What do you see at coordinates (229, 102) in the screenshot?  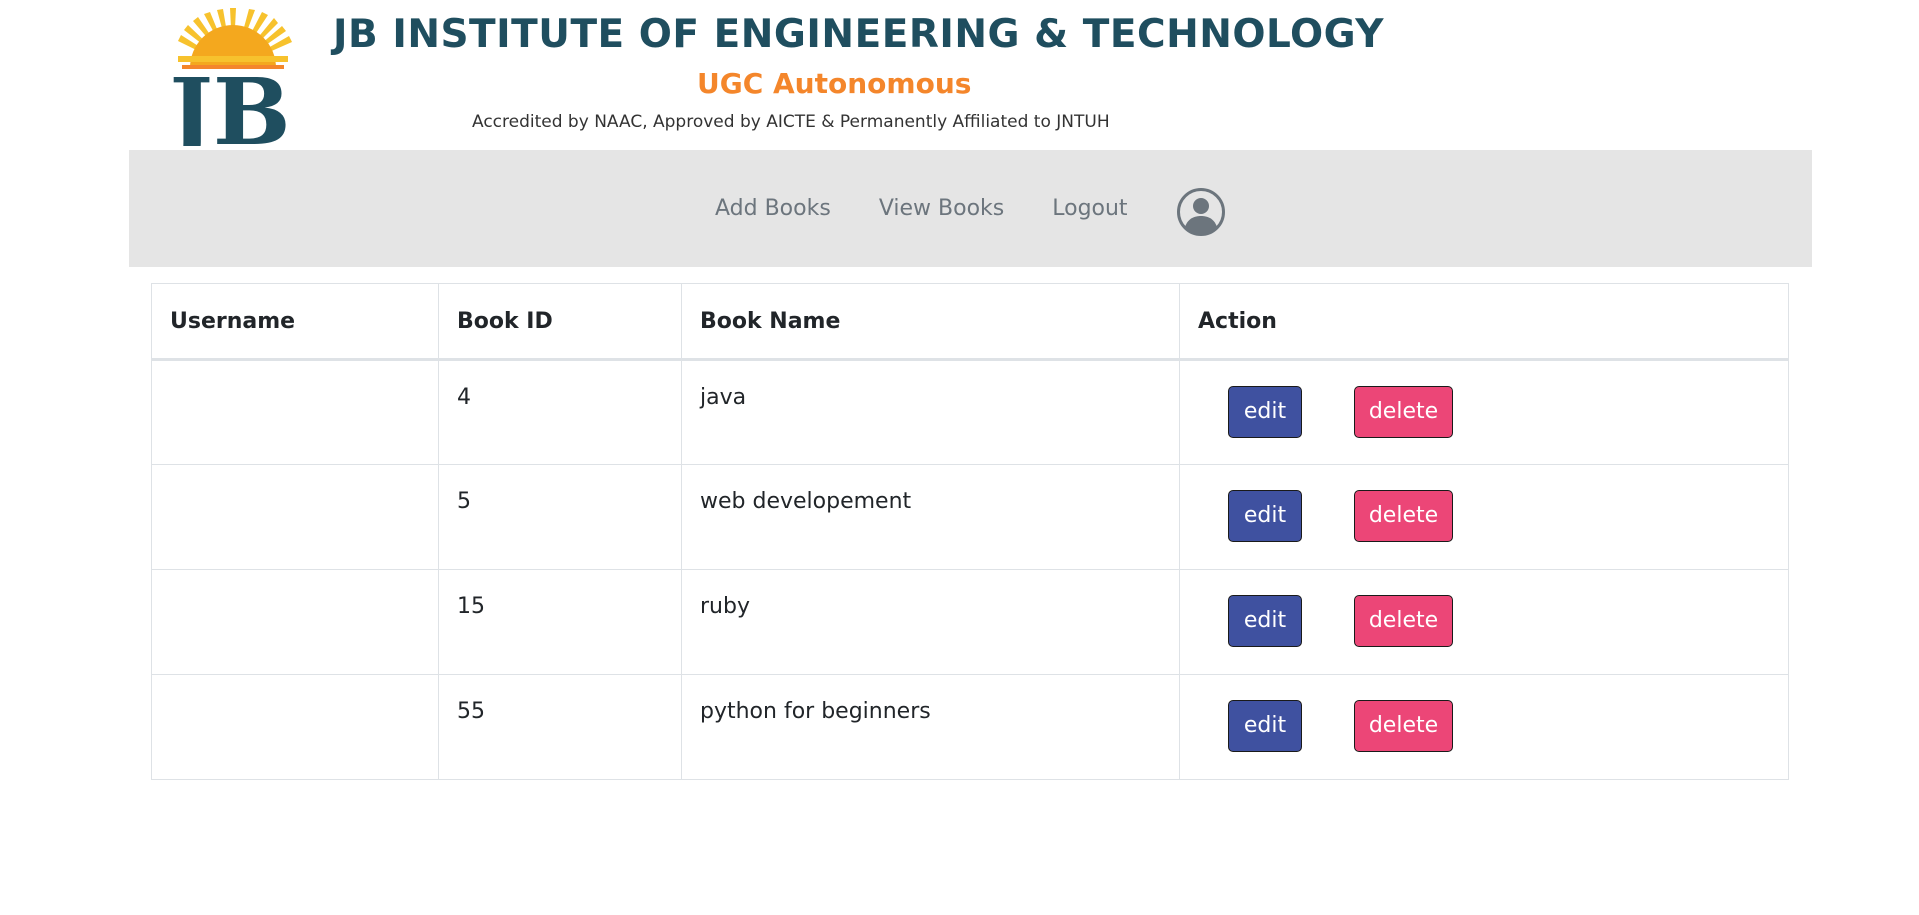 I see `logo-text: JB` at bounding box center [229, 102].